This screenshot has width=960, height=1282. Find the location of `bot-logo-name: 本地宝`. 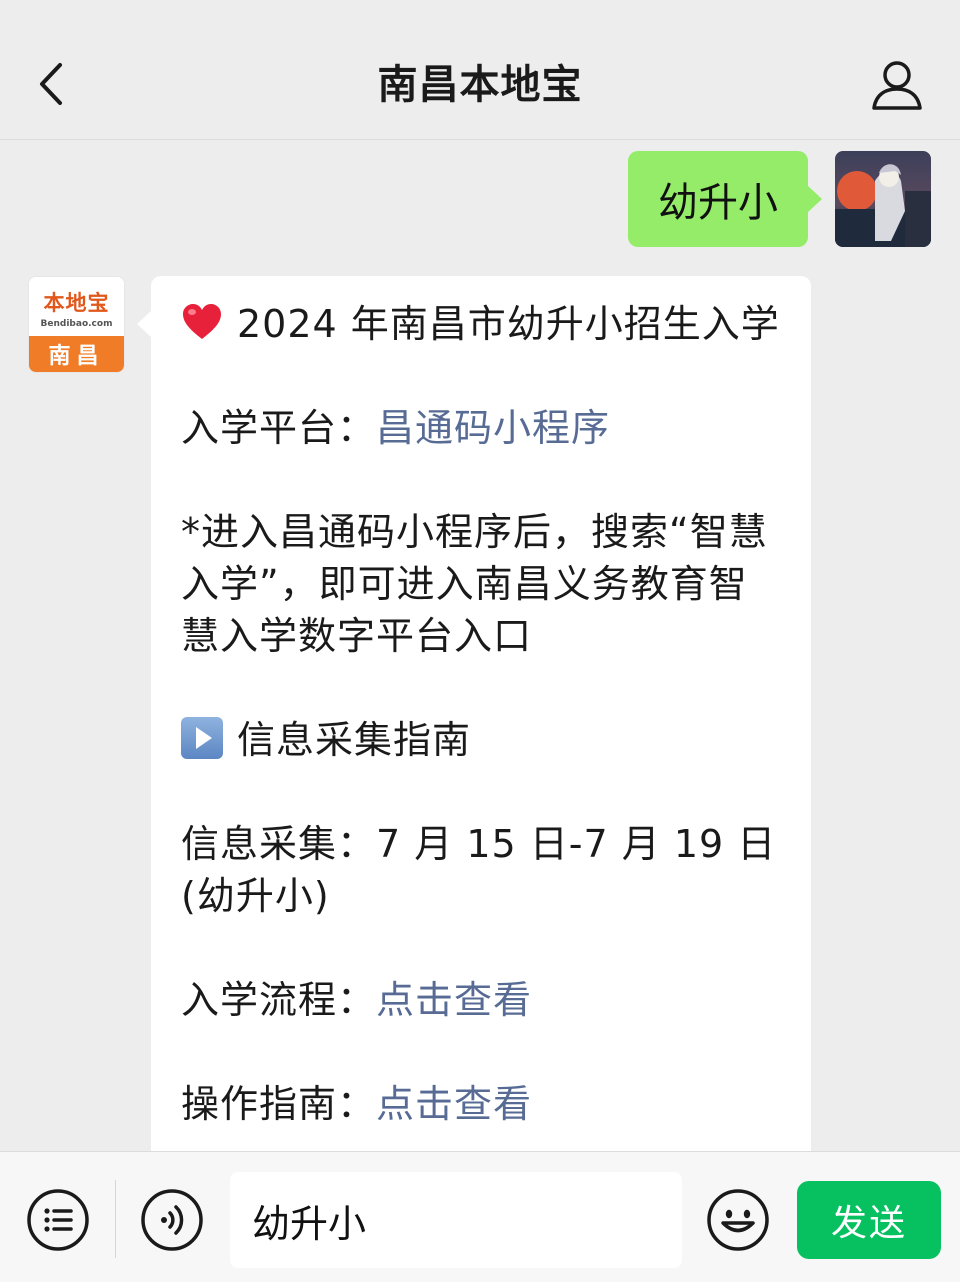

bot-logo-name: 本地宝 is located at coordinates (76, 302).